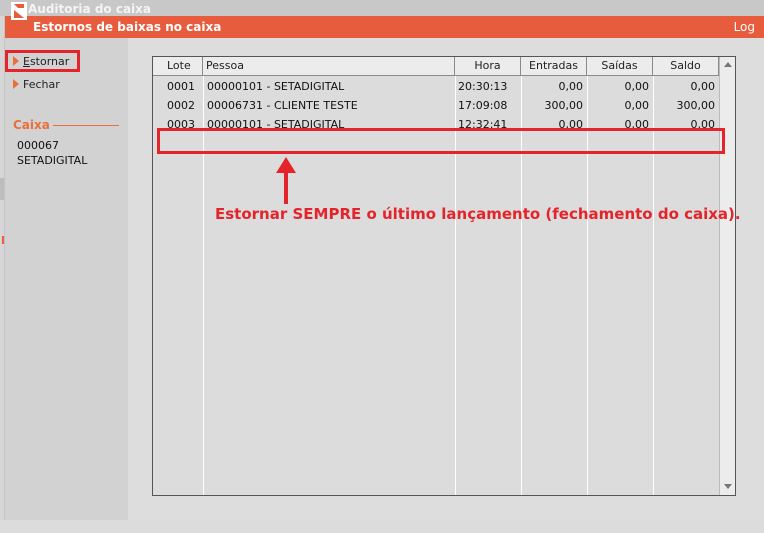 The image size is (764, 533). What do you see at coordinates (382, 526) in the screenshot?
I see `parent-bottom-strip` at bounding box center [382, 526].